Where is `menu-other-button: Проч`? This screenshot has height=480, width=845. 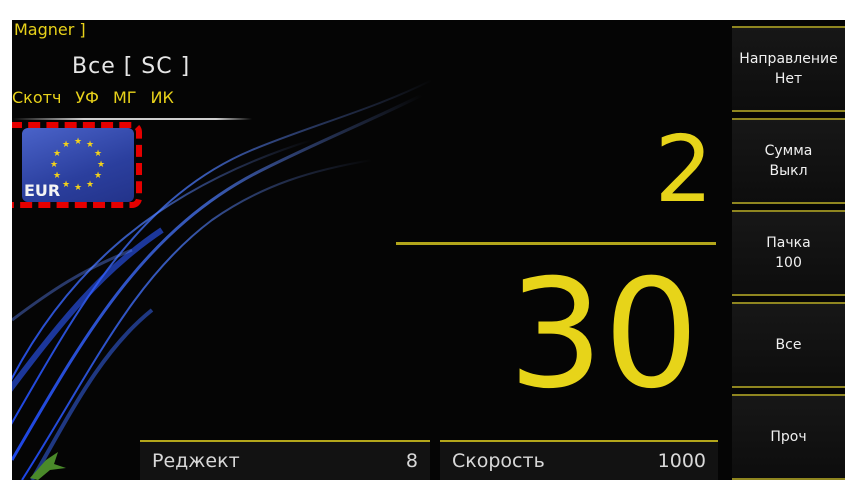
menu-other-button: Проч is located at coordinates (788, 437).